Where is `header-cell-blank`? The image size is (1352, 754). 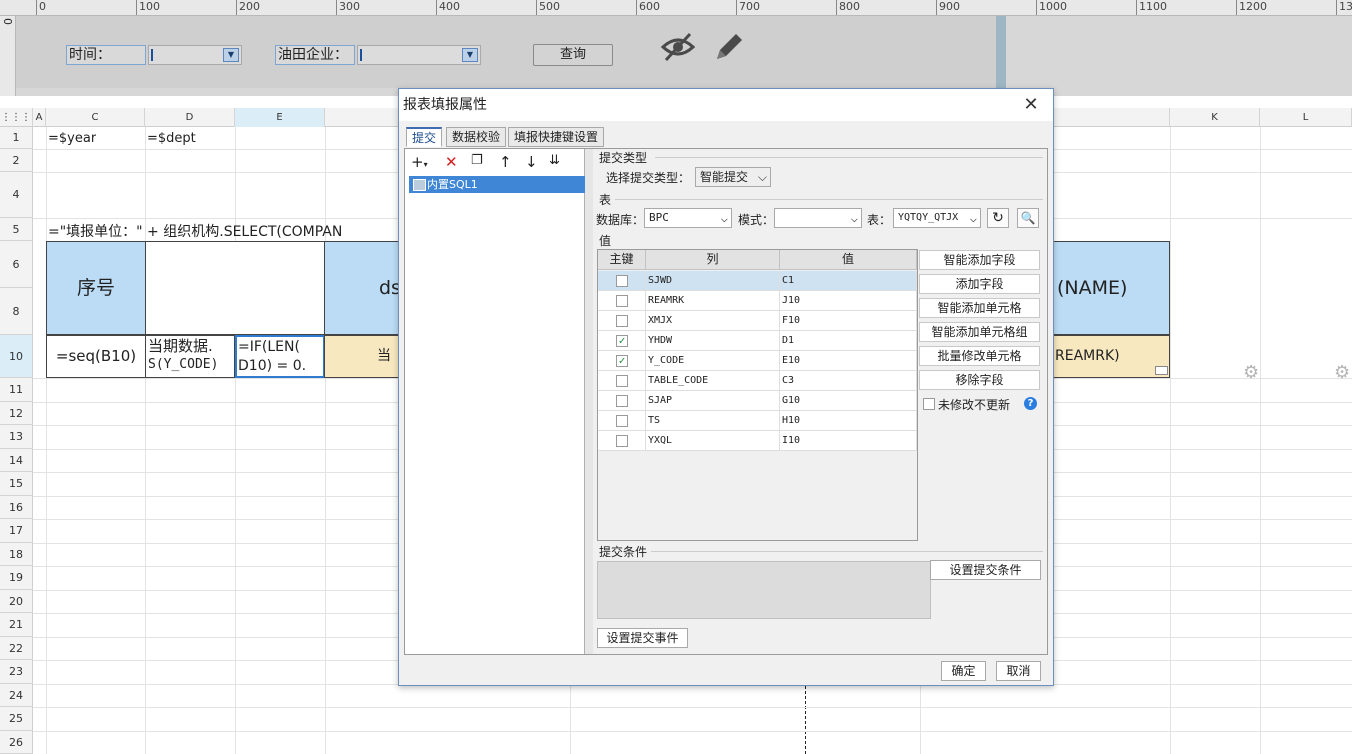 header-cell-blank is located at coordinates (235, 288).